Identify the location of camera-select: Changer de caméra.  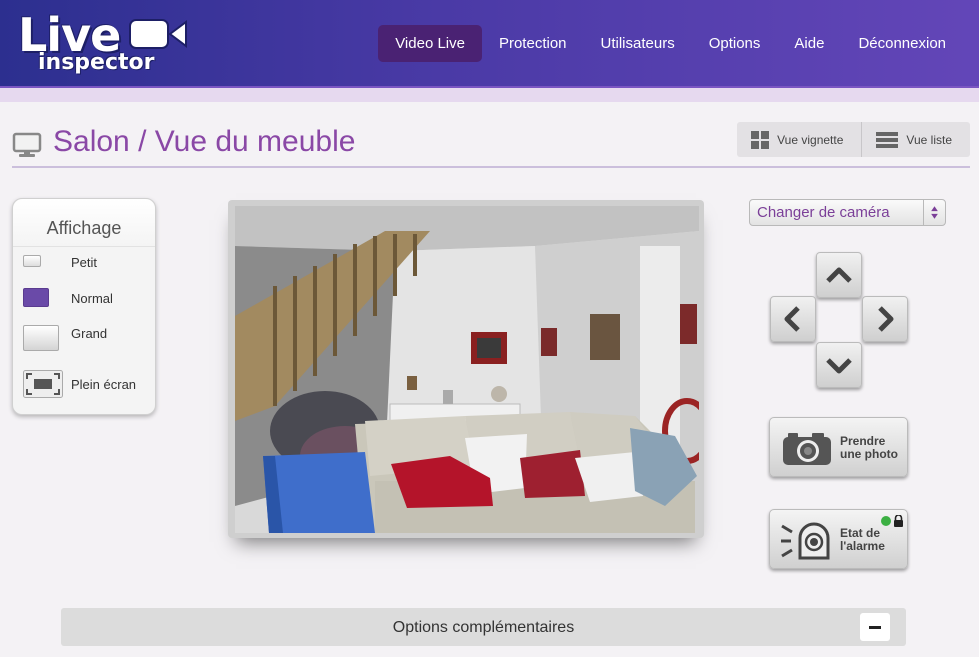
(847, 212).